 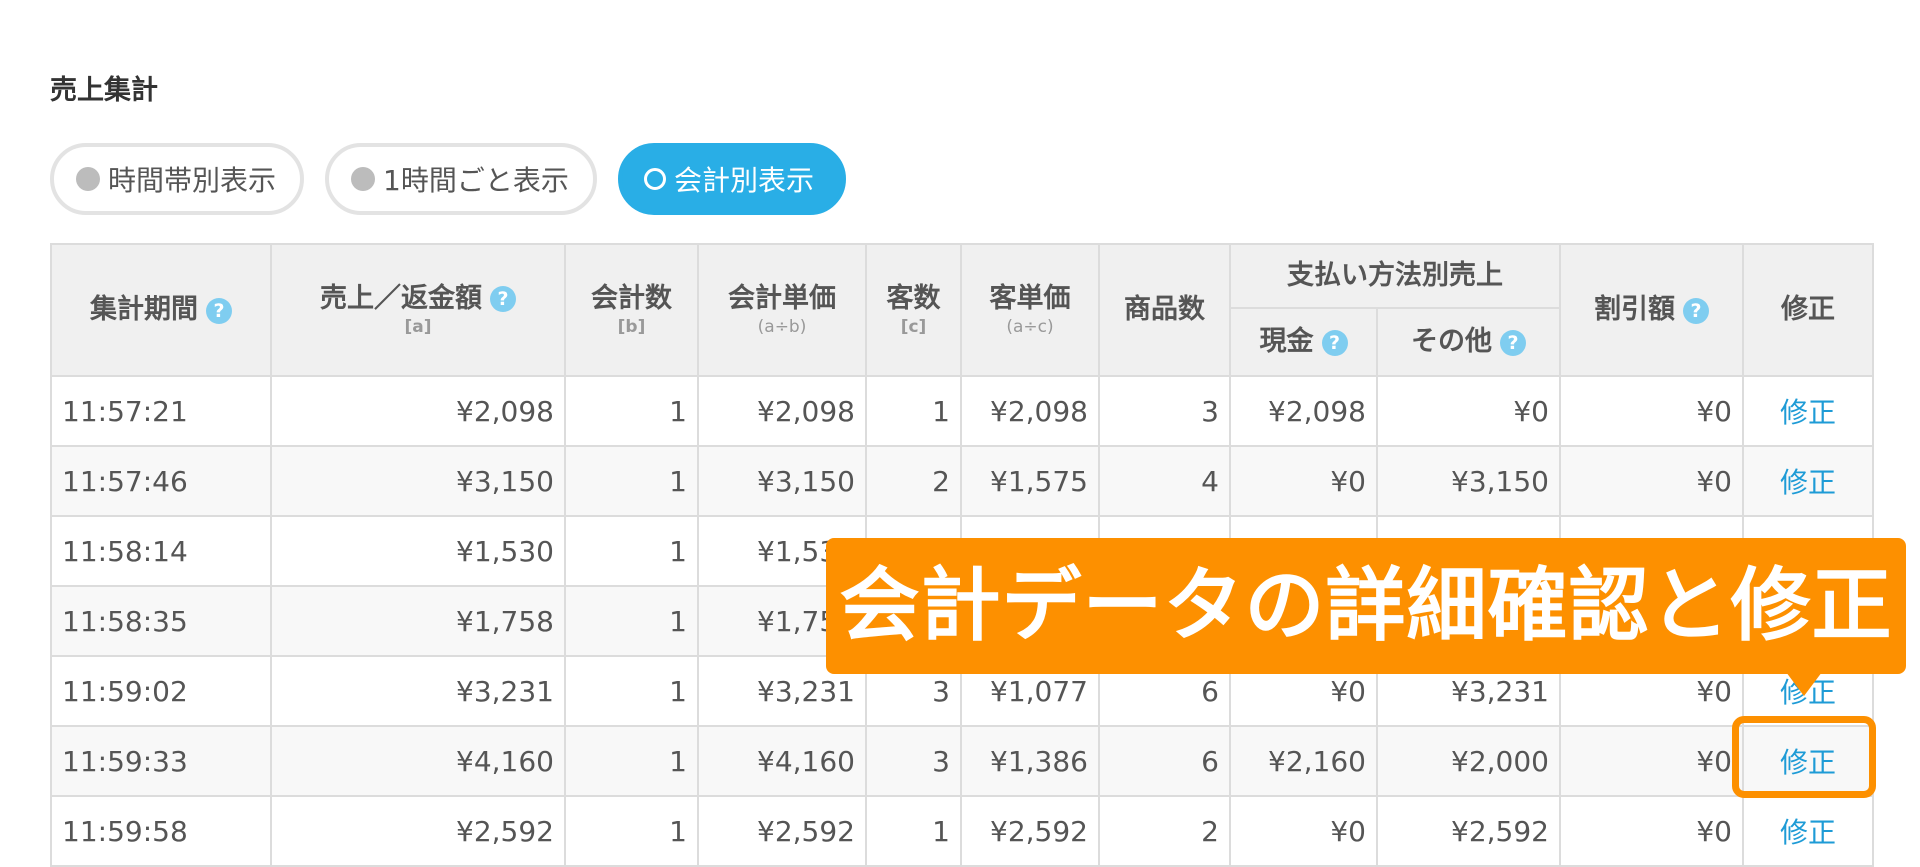 I want to click on toggle-time-zone-view: 時間帯別表示, so click(x=177, y=179).